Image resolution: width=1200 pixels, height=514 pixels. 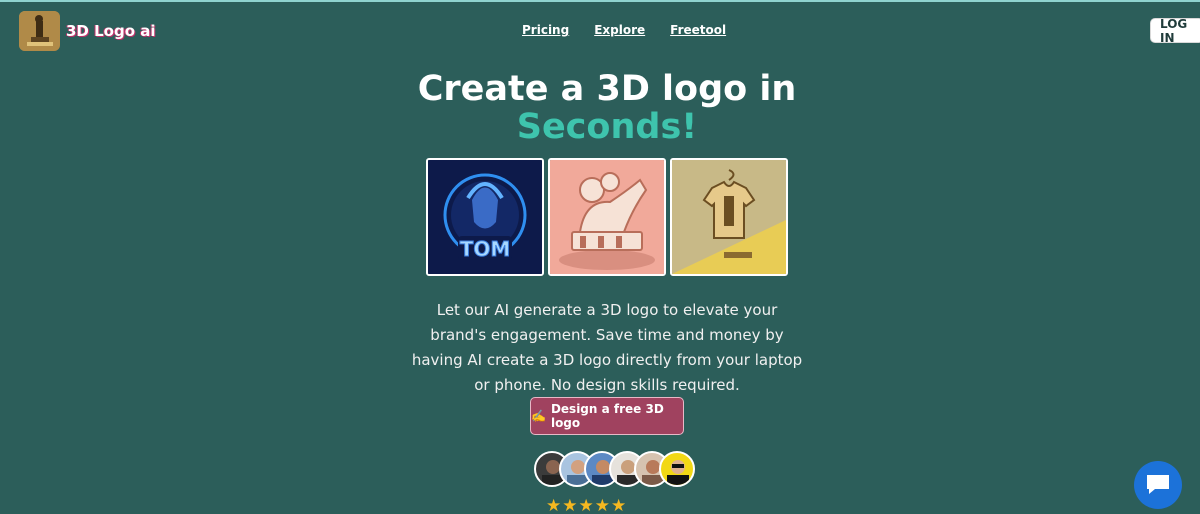 I want to click on user-avatars, so click(x=614, y=469).